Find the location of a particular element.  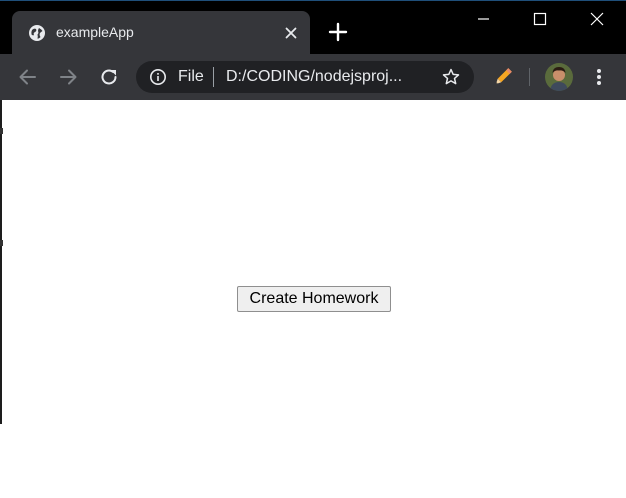

reload-icon is located at coordinates (109, 77).